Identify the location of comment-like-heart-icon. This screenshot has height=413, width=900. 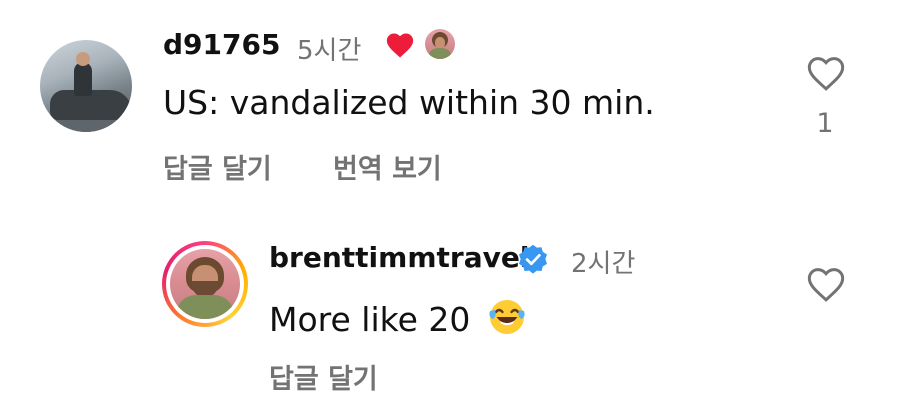
(826, 73).